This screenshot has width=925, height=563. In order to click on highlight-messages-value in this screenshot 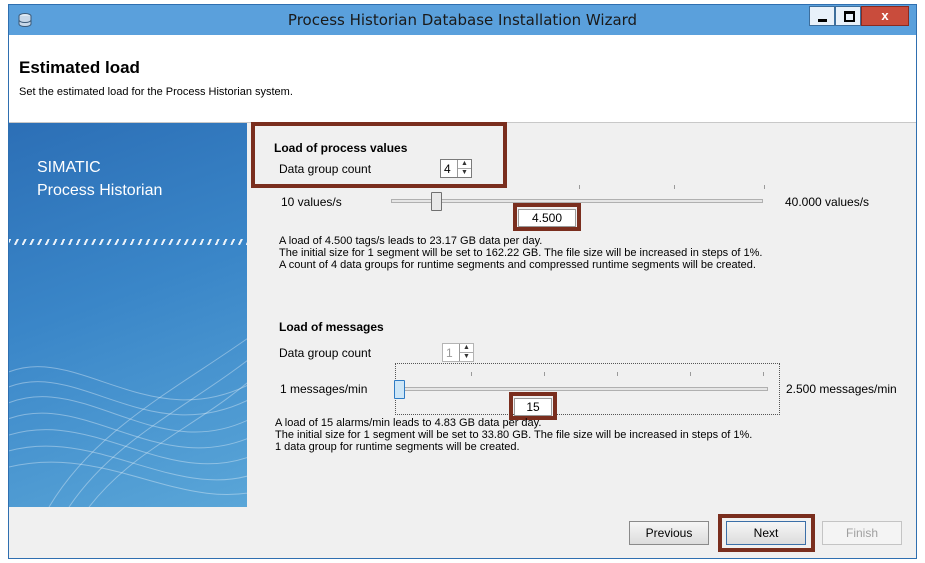, I will do `click(533, 406)`.